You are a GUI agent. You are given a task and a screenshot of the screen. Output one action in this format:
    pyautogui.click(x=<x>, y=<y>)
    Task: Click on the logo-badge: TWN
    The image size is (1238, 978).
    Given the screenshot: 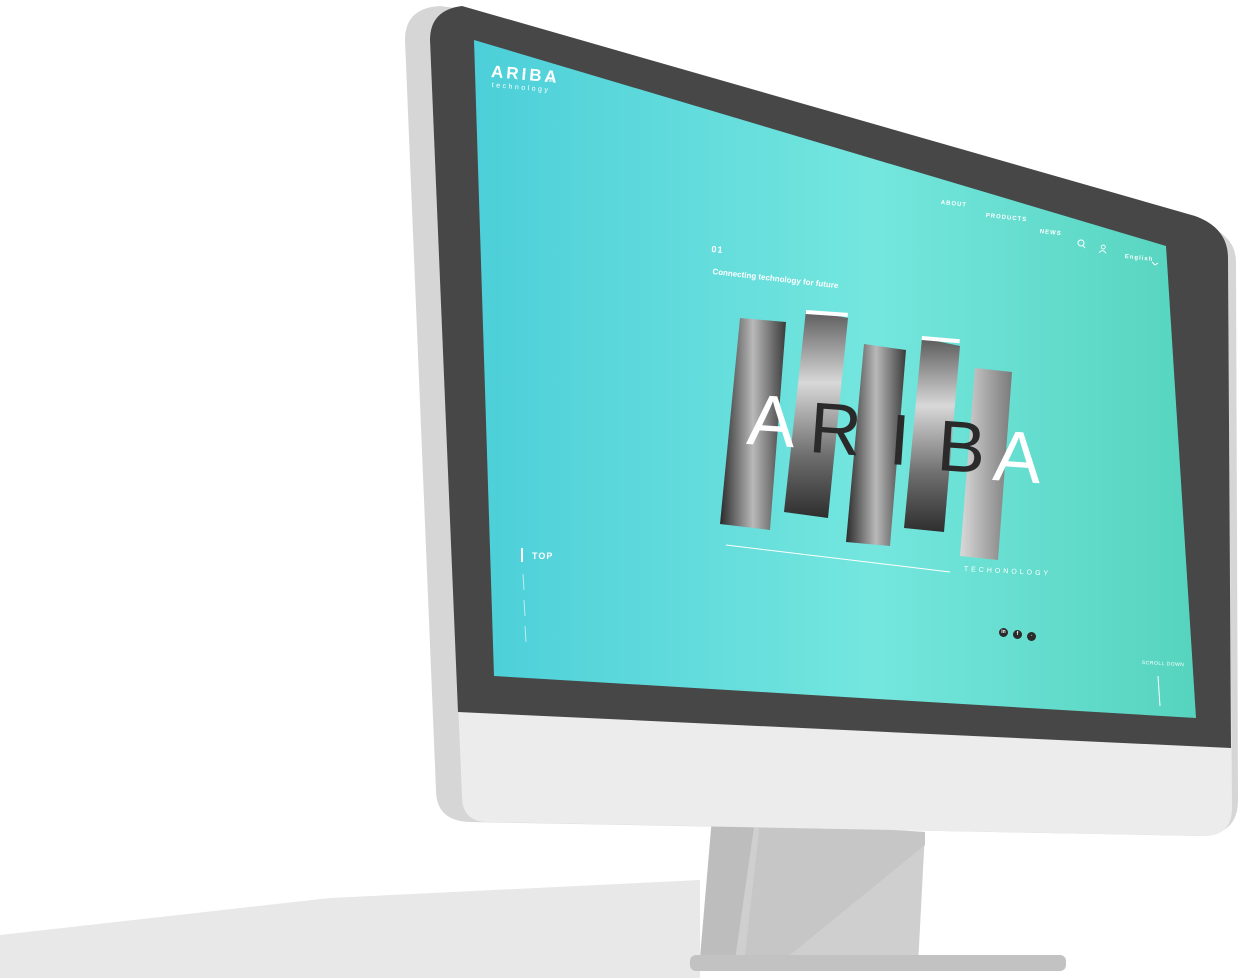 What is the action you would take?
    pyautogui.click(x=550, y=80)
    